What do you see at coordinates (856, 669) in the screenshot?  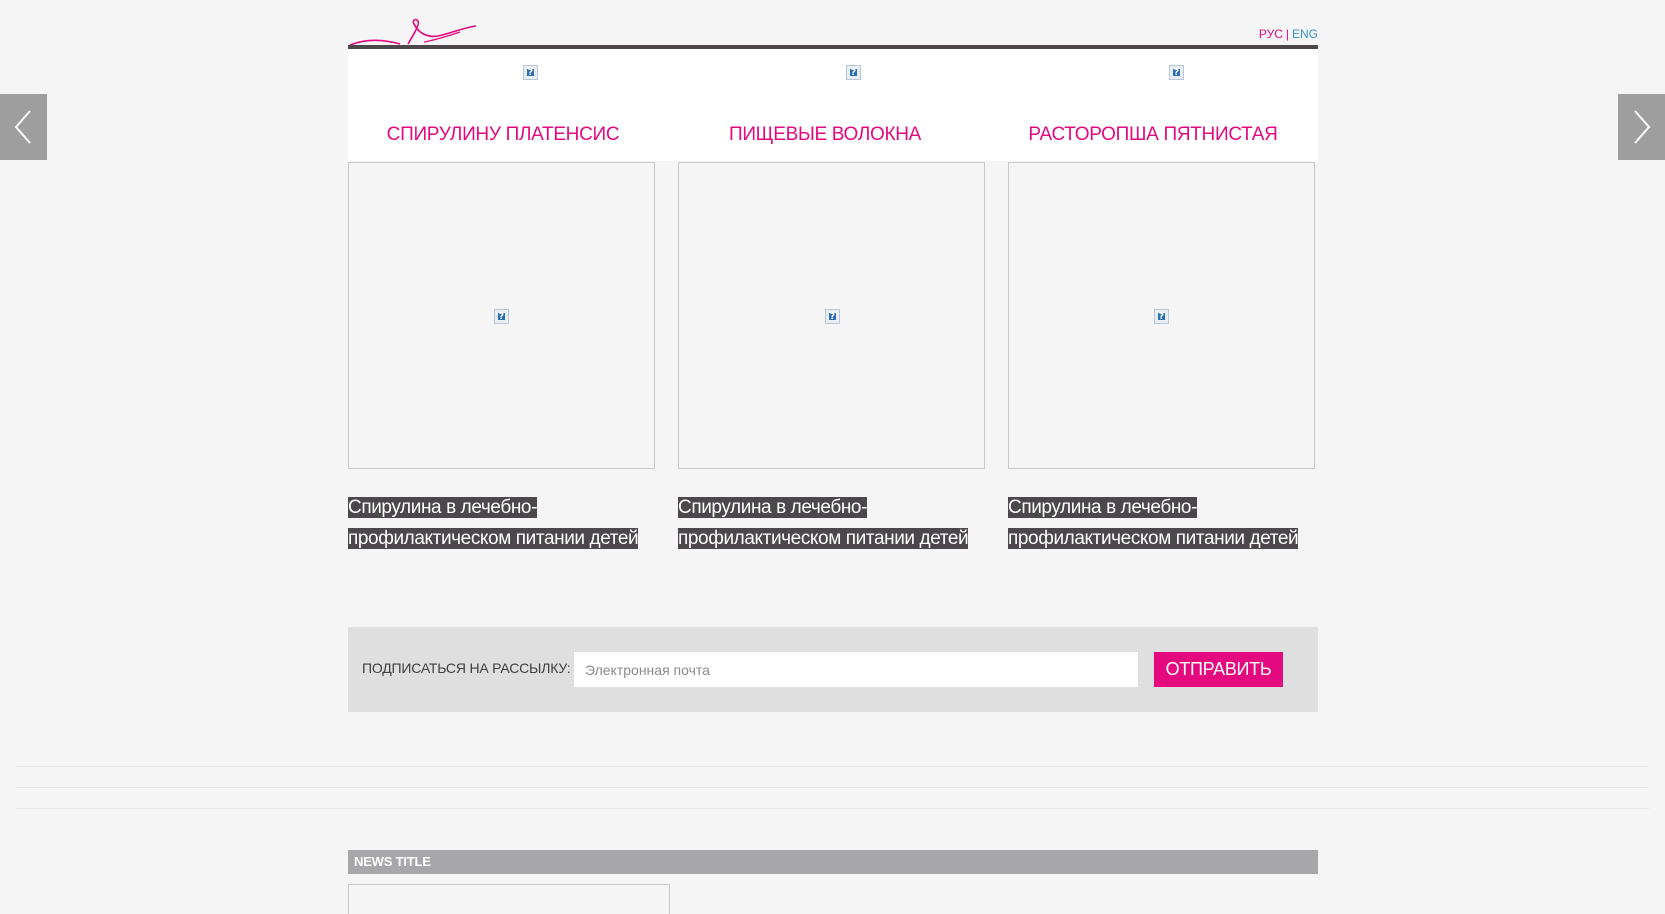 I see `email-input` at bounding box center [856, 669].